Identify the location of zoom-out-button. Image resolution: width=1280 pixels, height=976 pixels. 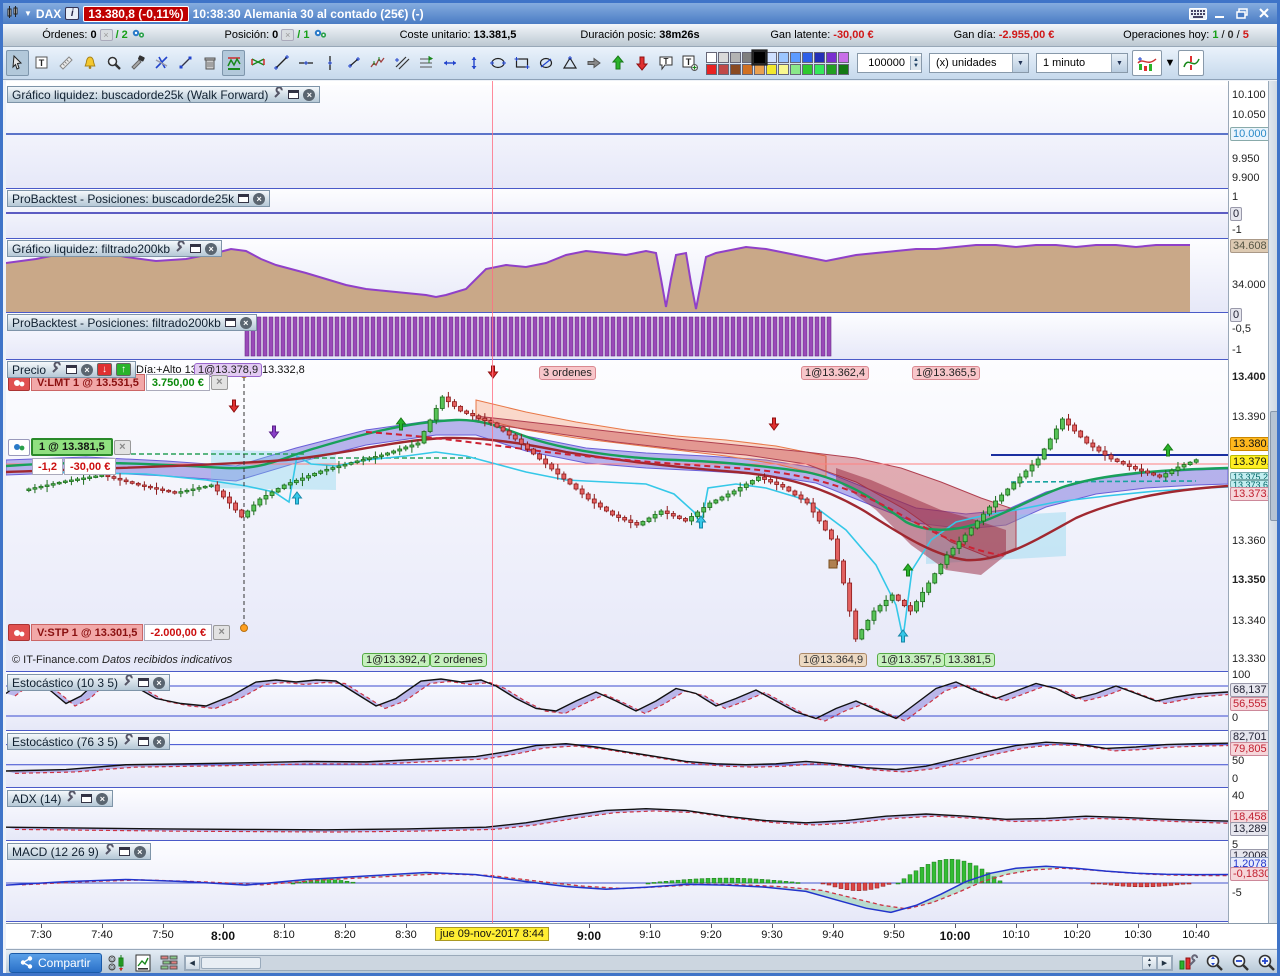
(1240, 963).